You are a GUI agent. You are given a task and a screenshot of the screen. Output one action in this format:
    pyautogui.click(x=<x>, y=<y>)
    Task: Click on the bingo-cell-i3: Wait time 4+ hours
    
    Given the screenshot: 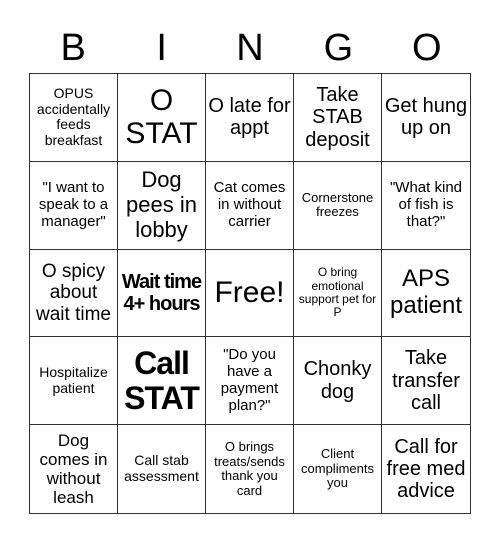 What is the action you would take?
    pyautogui.click(x=162, y=293)
    